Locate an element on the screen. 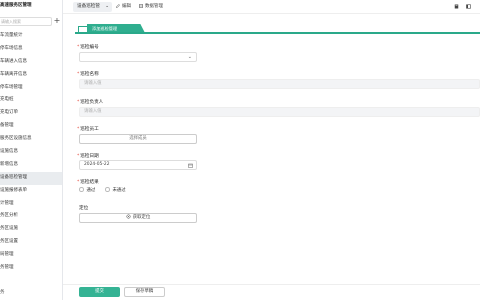 This screenshot has height=300, width=480. radio-pass: 通过 is located at coordinates (87, 190).